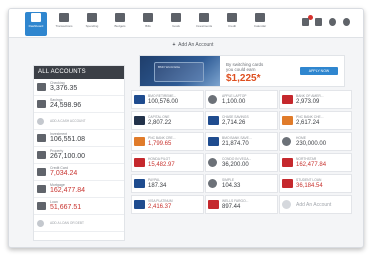 The image size is (375, 255). Describe the element at coordinates (176, 24) in the screenshot. I see `nav-item-goals: Goals` at that location.